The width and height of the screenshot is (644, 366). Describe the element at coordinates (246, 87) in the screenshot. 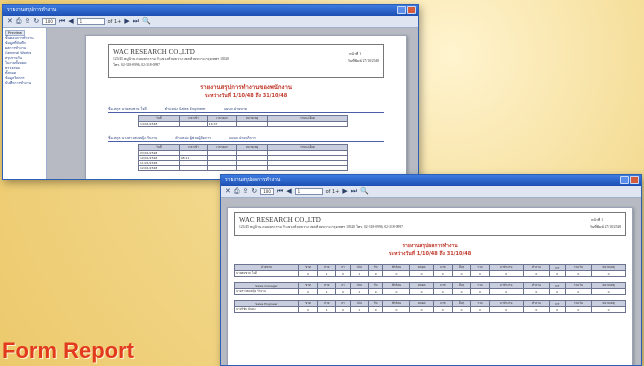

I see `report-title: รายงานสรุปการทำงานของพนักงาน` at that location.